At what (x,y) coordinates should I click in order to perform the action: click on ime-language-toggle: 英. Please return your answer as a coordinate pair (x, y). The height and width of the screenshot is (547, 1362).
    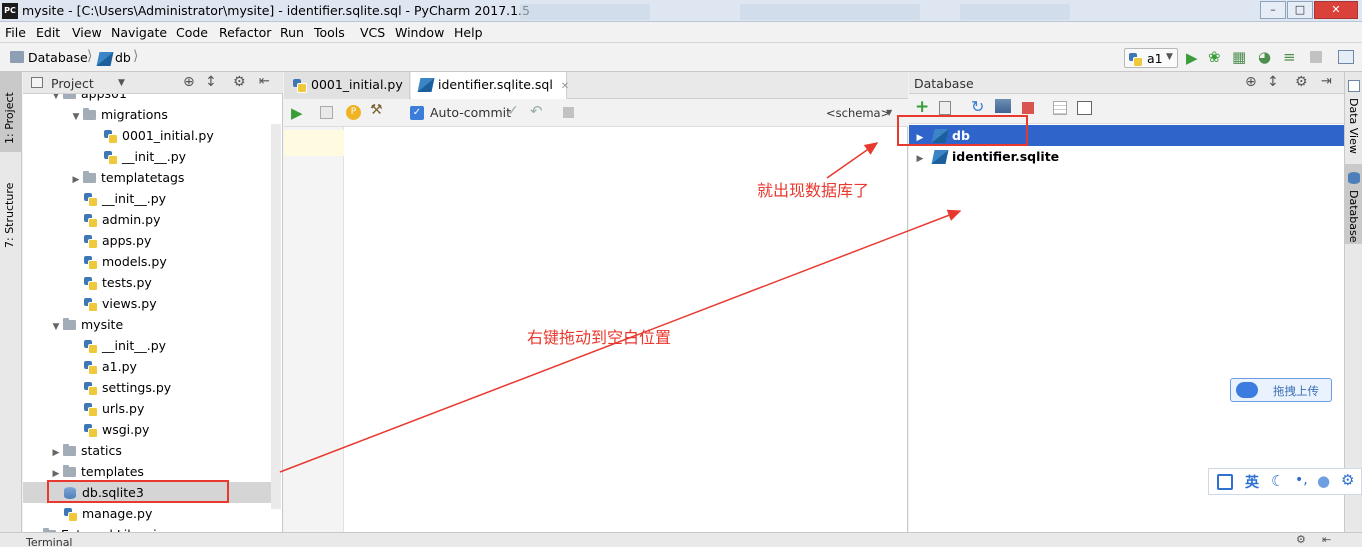
    Looking at the image, I should click on (1252, 482).